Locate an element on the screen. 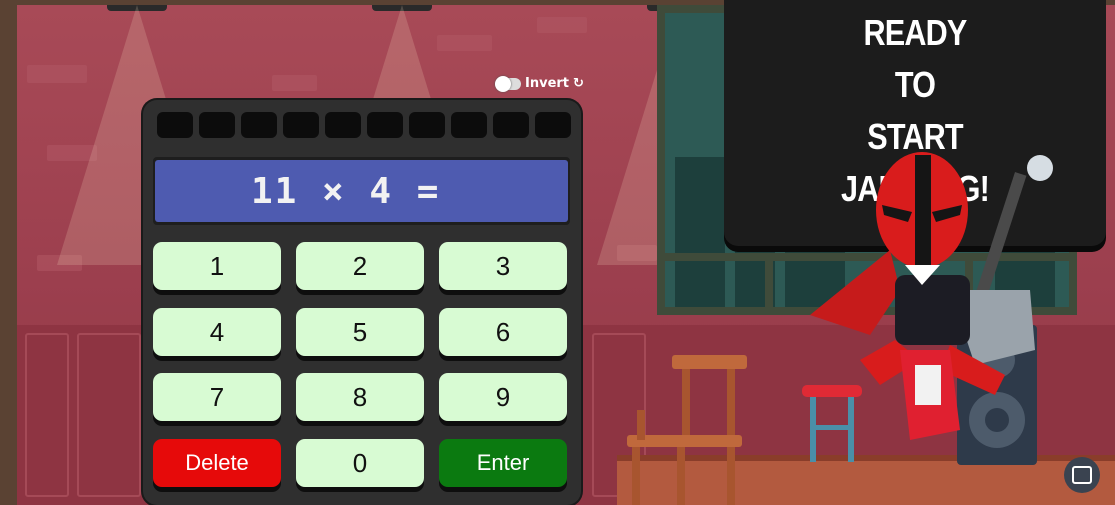  skull-icon is located at coordinates (1040, 168).